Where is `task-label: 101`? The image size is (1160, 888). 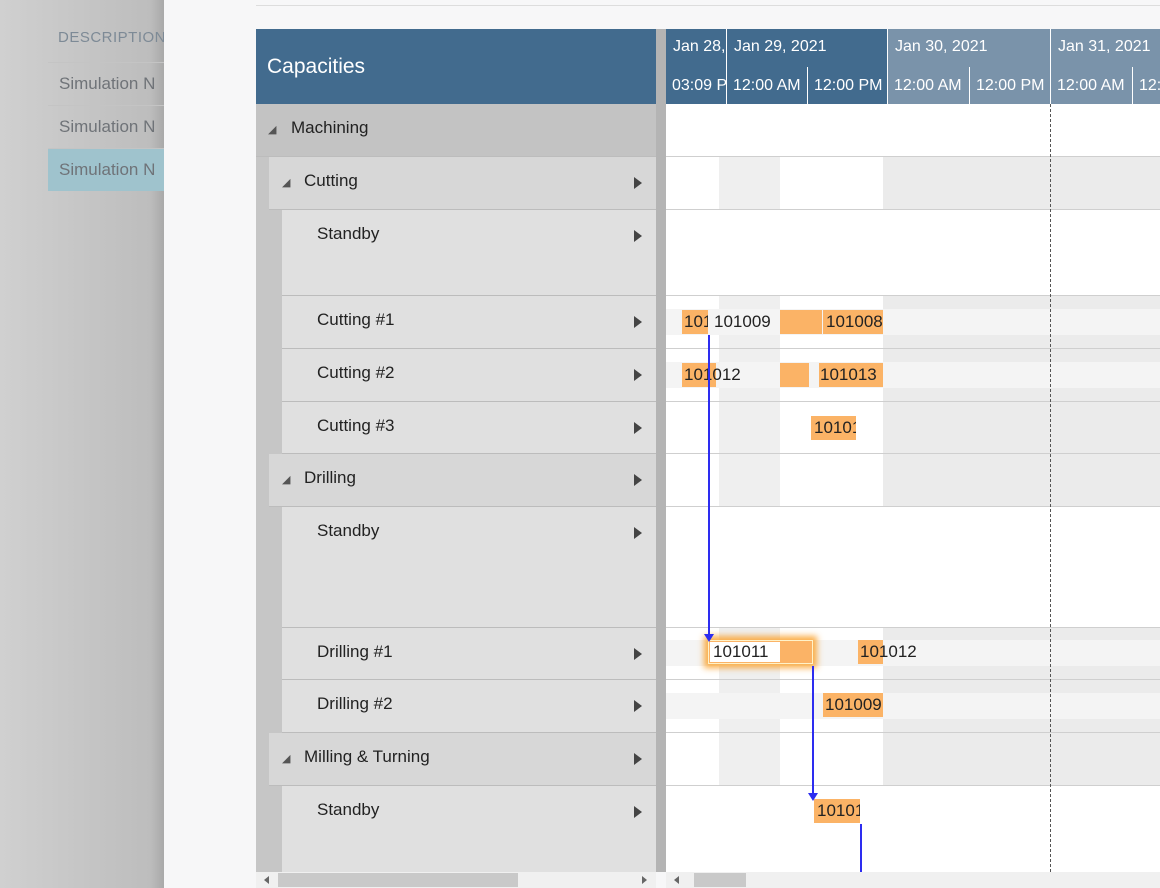 task-label: 101 is located at coordinates (696, 321).